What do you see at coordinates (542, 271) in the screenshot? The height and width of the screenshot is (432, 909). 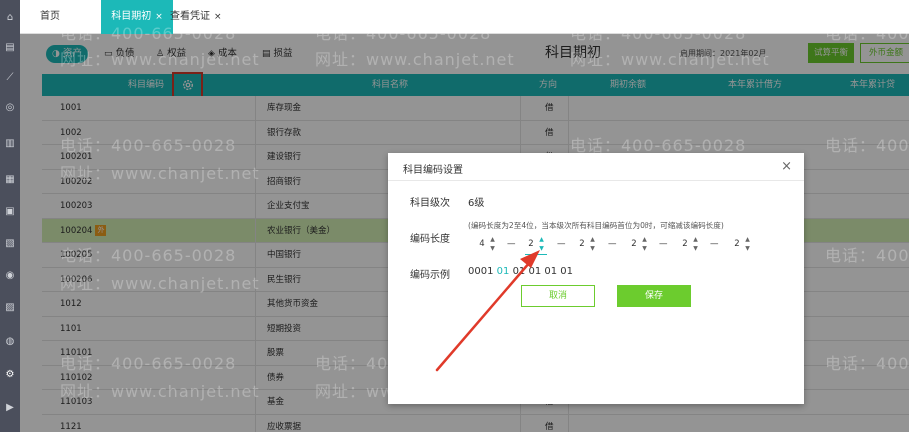 I see `example-part: 01 01 01 01` at bounding box center [542, 271].